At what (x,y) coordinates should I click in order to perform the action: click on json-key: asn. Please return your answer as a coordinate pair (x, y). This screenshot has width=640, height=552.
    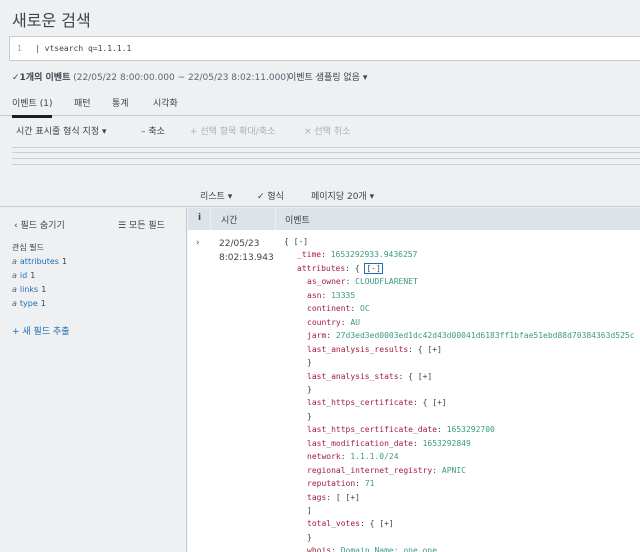
    Looking at the image, I should click on (314, 295).